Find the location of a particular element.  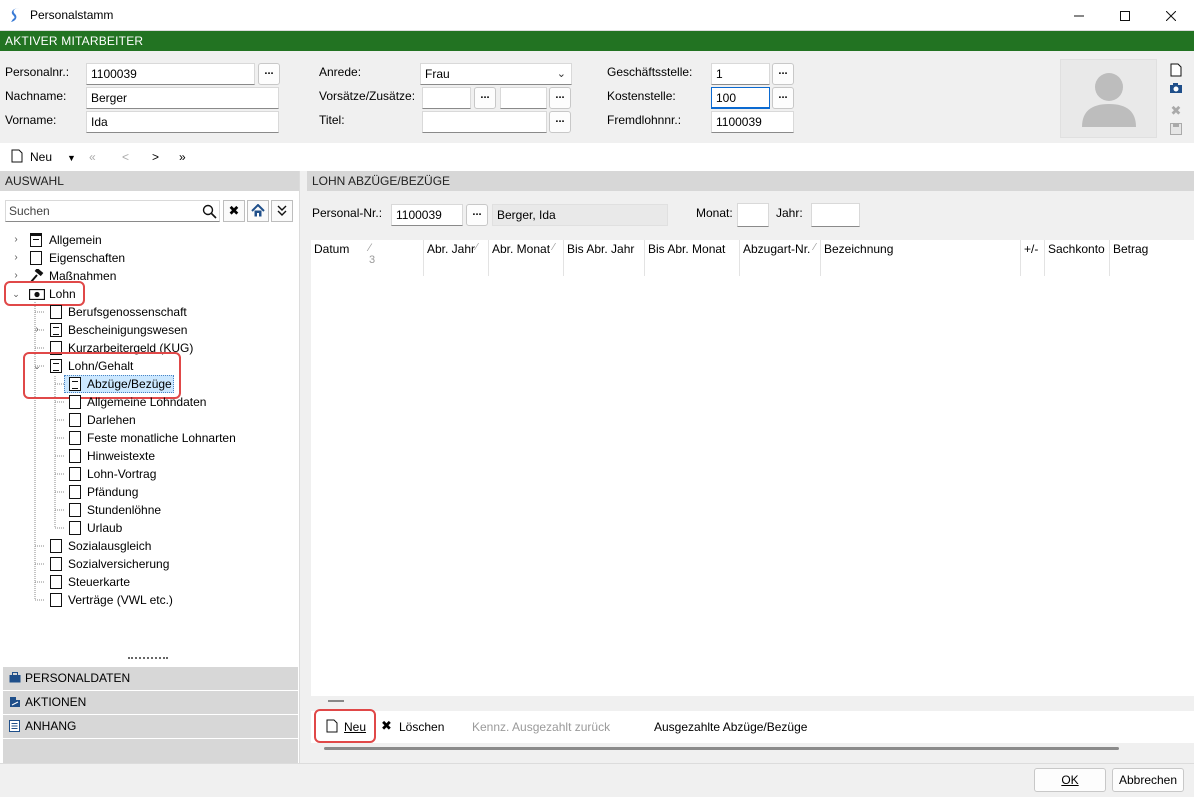

column-header-abr-monat: Abr. Monat ⁄ is located at coordinates (526, 258).